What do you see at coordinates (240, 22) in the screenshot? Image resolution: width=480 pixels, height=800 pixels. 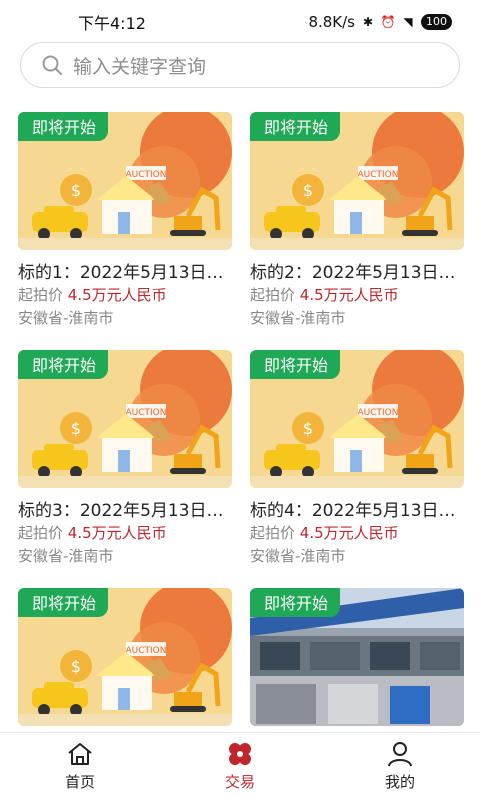 I see `status-bar: 下午4:12 8.8K/s ✱ ⏰ ◥ 100` at bounding box center [240, 22].